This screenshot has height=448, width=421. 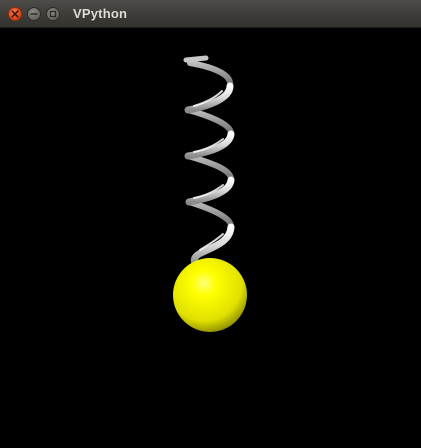 I want to click on scene-svg, so click(x=210, y=193).